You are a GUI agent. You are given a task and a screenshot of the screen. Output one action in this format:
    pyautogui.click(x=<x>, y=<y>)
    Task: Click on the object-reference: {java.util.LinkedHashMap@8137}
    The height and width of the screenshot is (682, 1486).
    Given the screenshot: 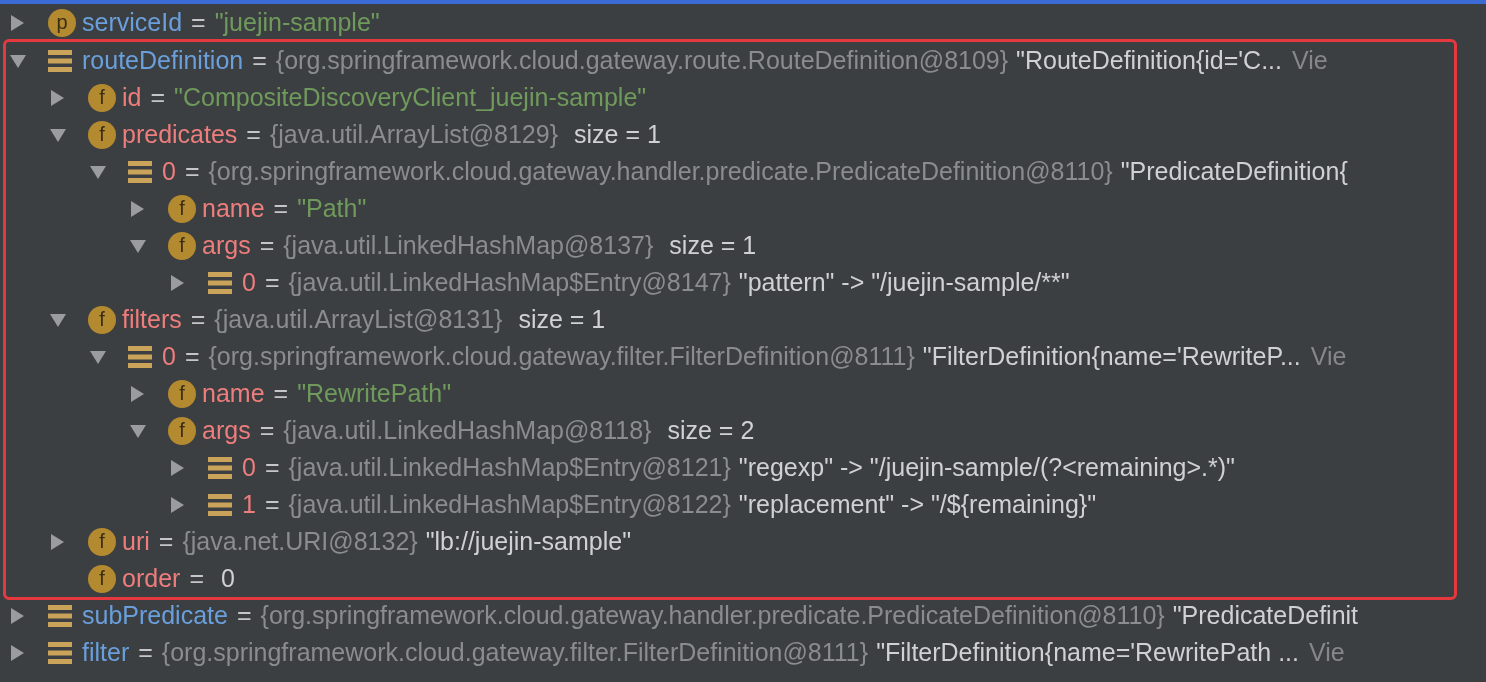 What is the action you would take?
    pyautogui.click(x=468, y=245)
    